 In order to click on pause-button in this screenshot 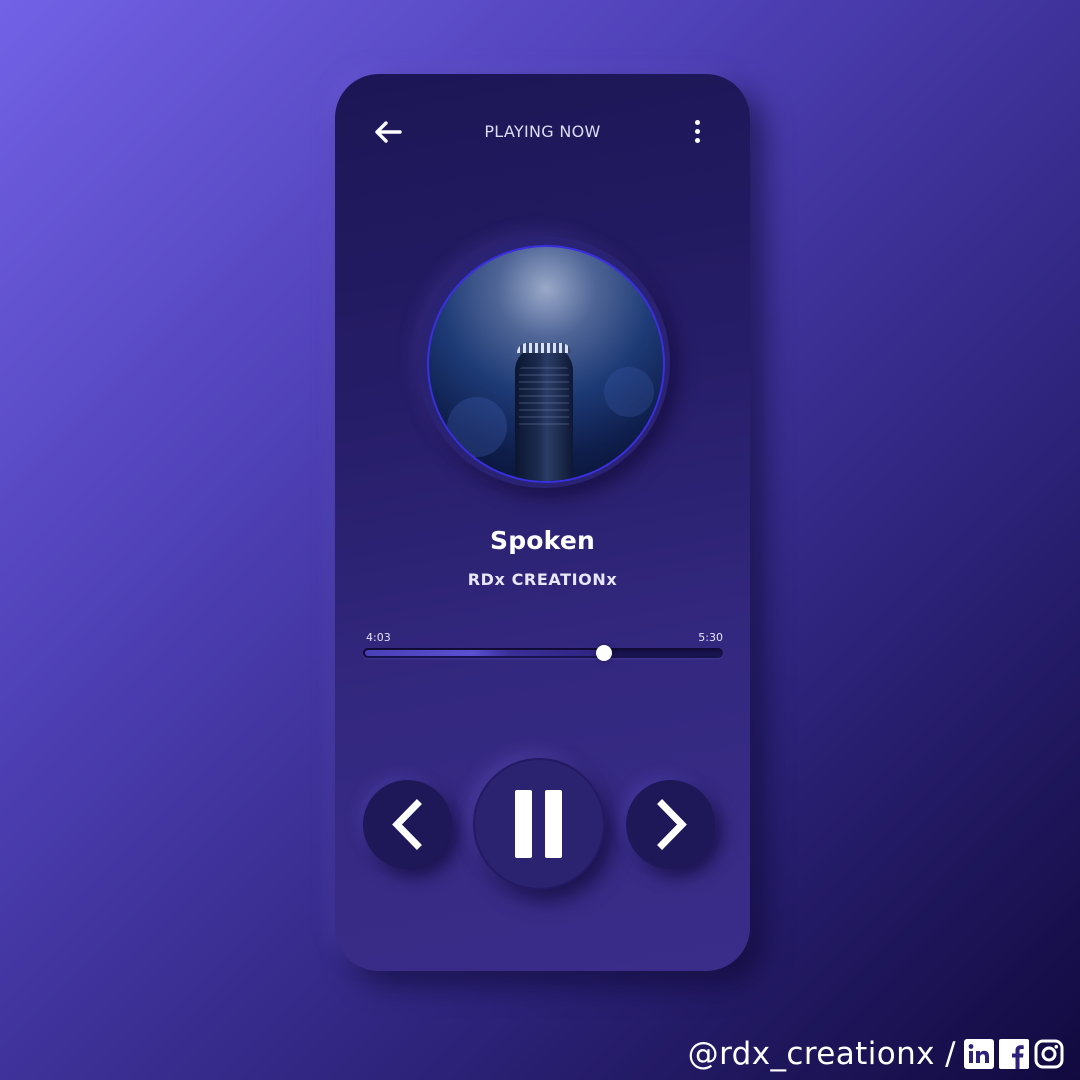, I will do `click(539, 824)`.